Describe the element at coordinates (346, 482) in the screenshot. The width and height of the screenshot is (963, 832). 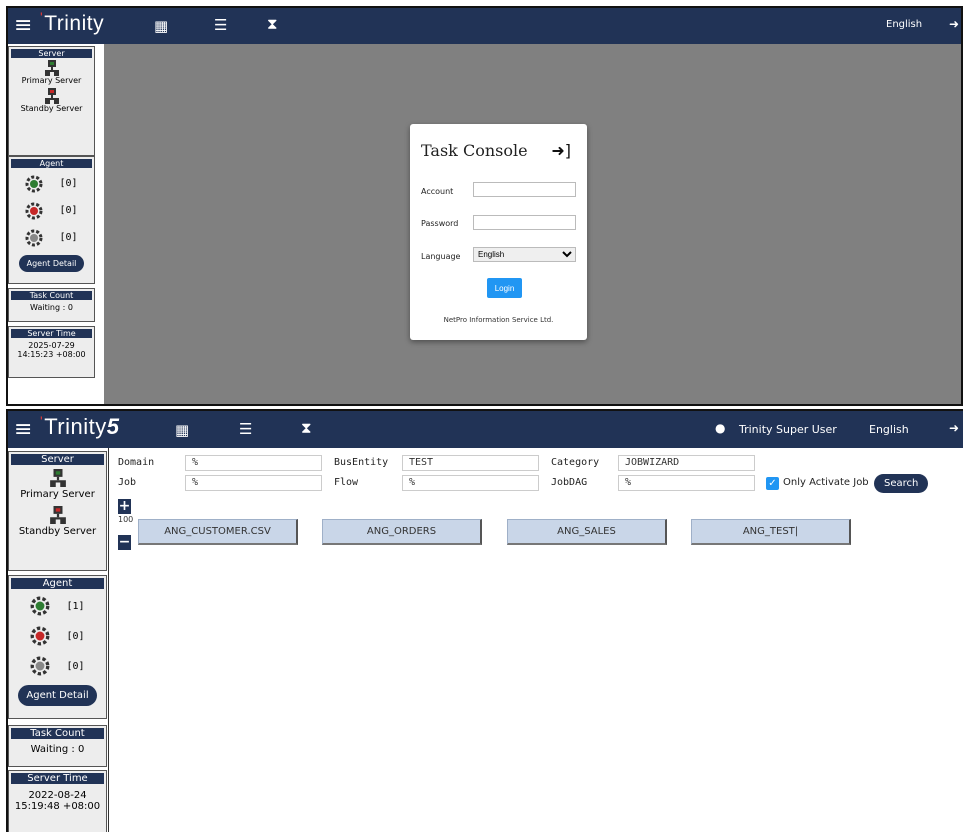
I see `flow-label: Flow` at that location.